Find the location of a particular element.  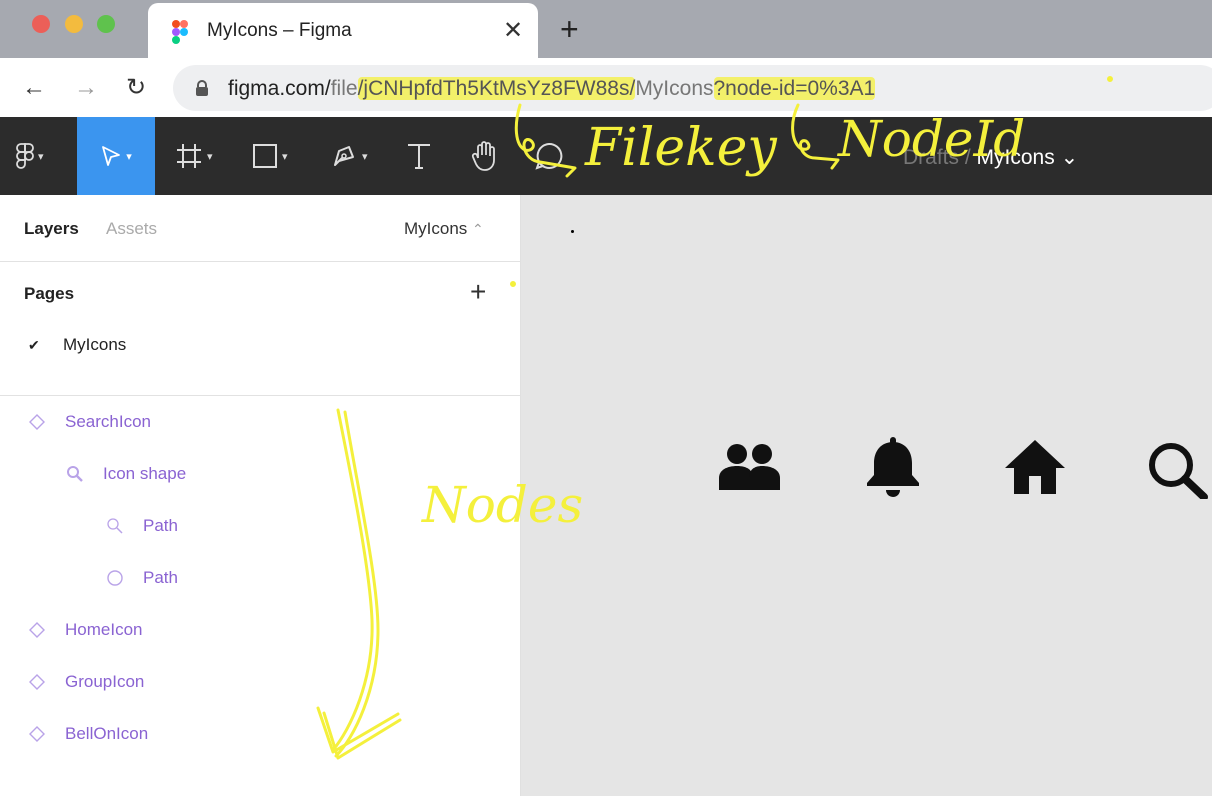

annotation-nodes: Nodes is located at coordinates (503, 505).